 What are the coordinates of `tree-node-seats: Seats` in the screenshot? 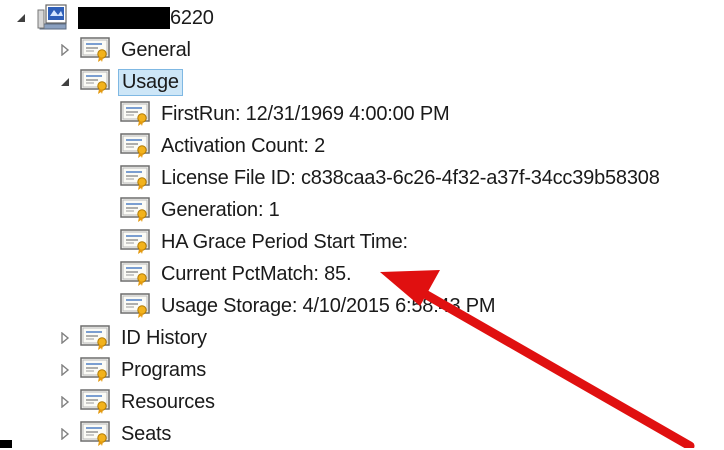 It's located at (116, 434).